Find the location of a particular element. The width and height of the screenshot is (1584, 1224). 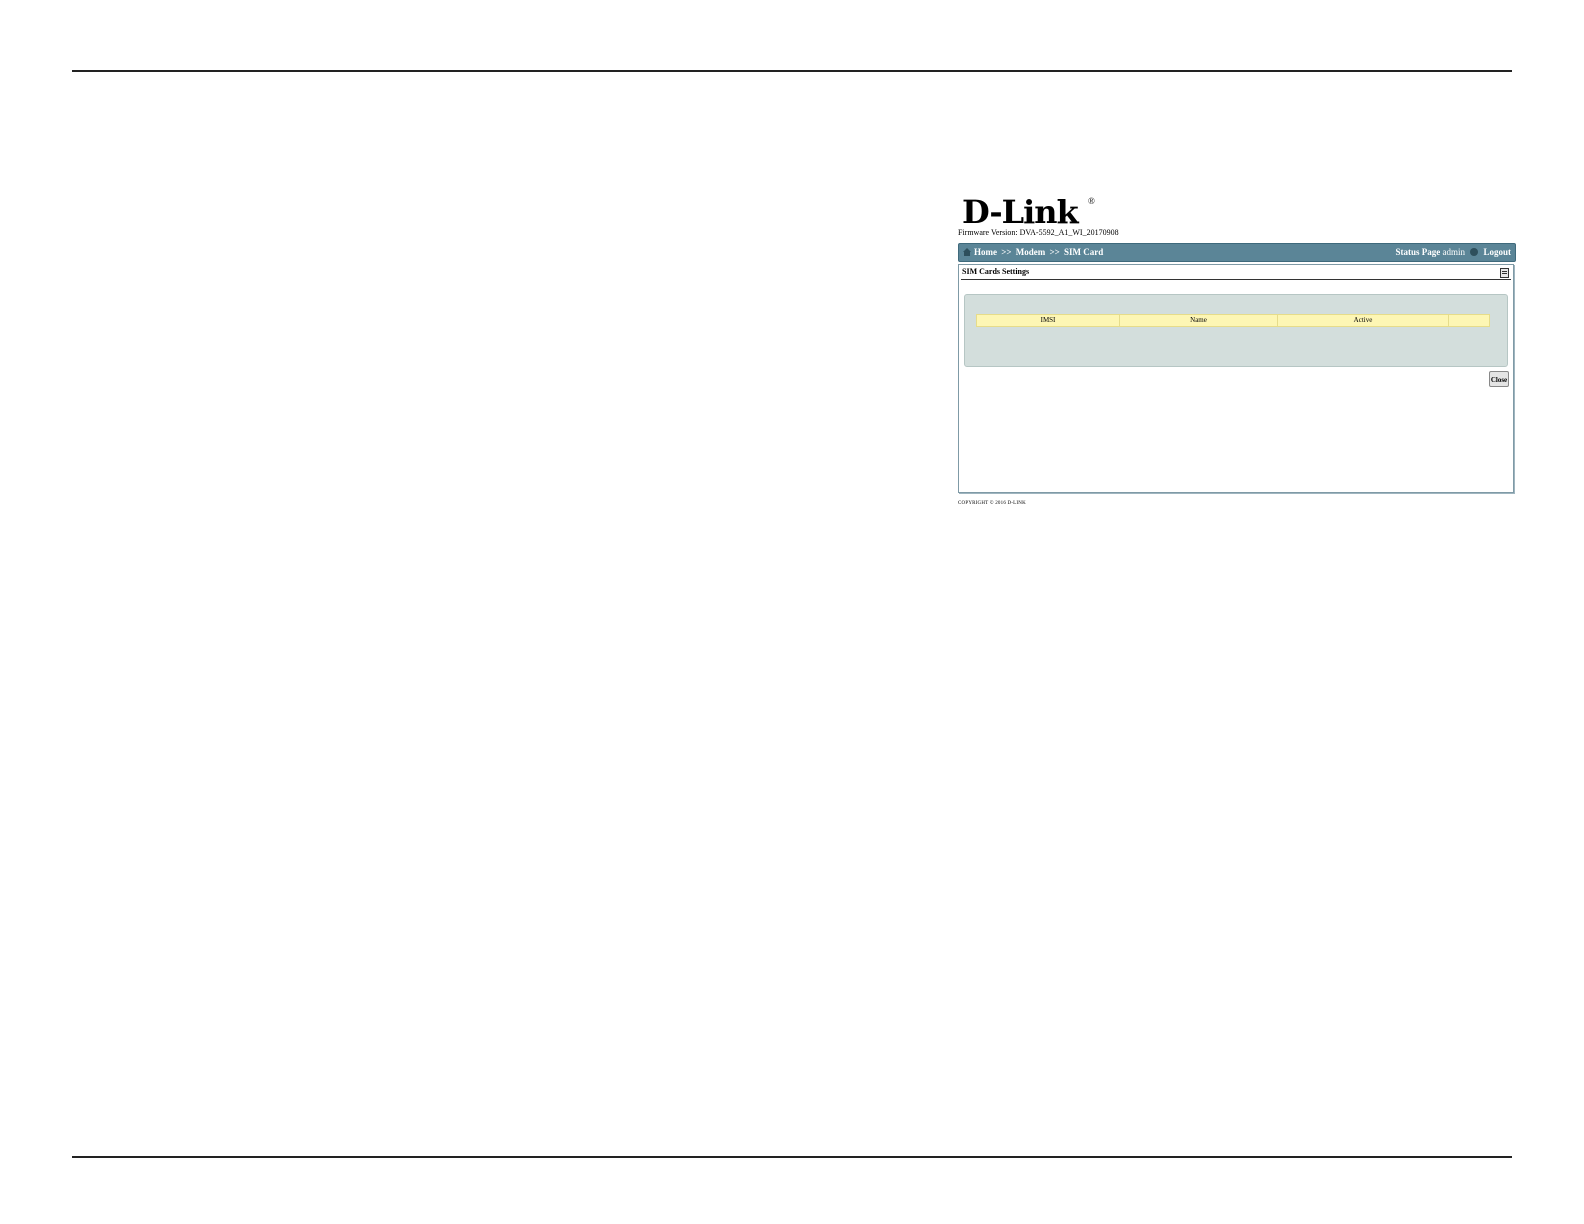

column-header-imsi: IMSI is located at coordinates (1048, 320).